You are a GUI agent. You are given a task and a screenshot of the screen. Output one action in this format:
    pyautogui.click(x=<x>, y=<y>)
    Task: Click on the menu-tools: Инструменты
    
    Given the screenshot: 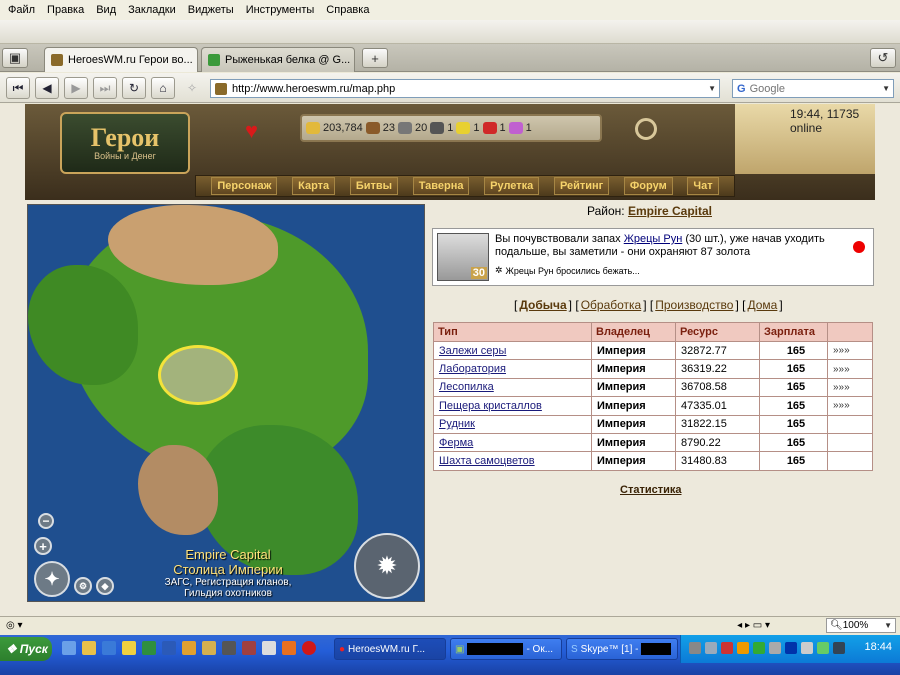 What is the action you would take?
    pyautogui.click(x=284, y=10)
    